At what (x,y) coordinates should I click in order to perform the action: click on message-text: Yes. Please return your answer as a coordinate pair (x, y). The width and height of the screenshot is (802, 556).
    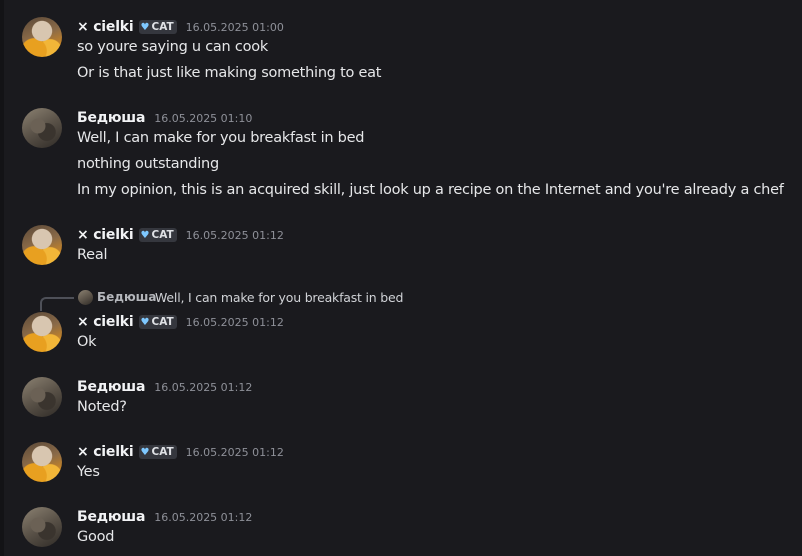
    Looking at the image, I should click on (88, 472).